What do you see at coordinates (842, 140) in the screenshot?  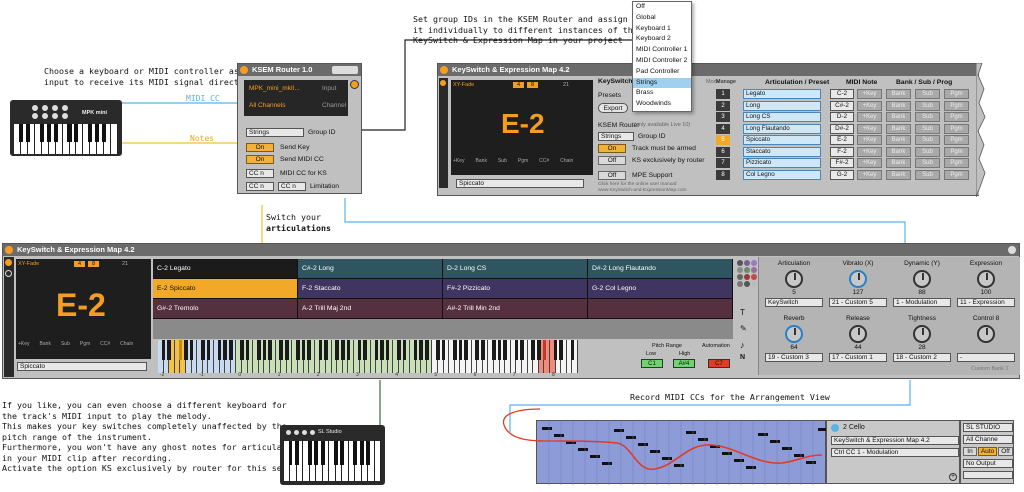 I see `midi-note: E-2` at bounding box center [842, 140].